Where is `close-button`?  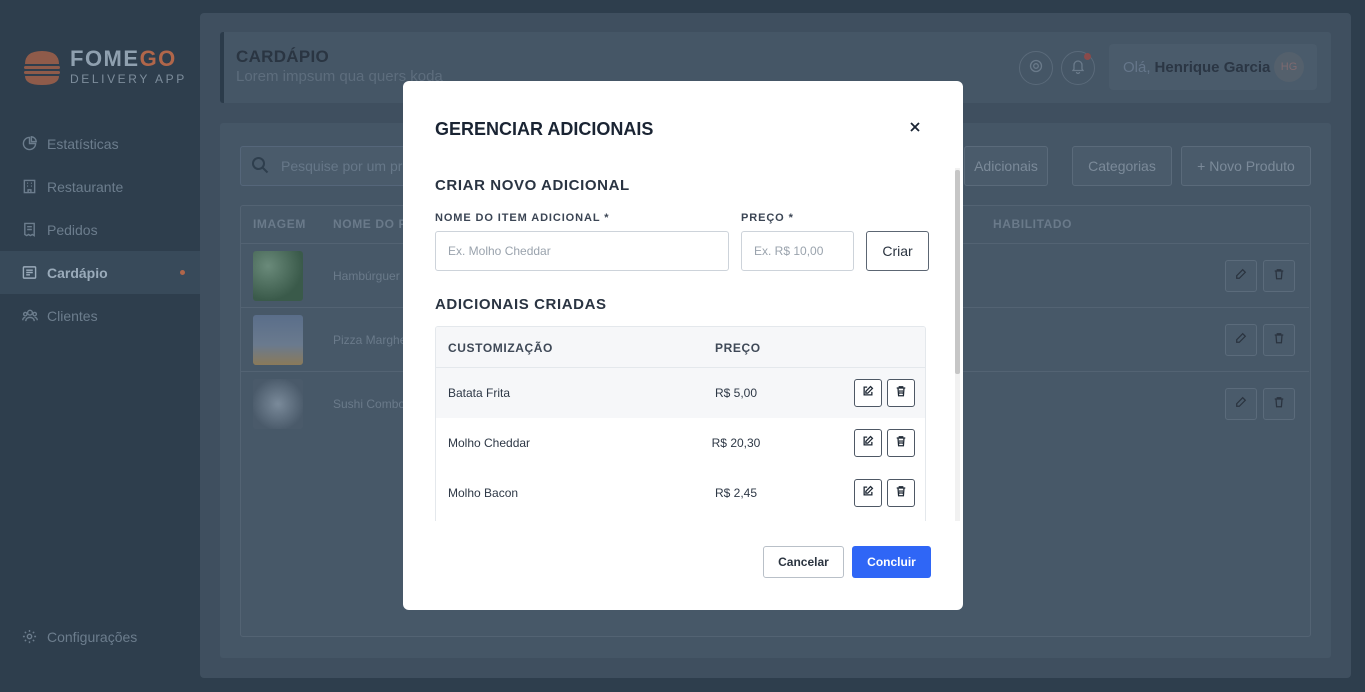
close-button is located at coordinates (915, 128).